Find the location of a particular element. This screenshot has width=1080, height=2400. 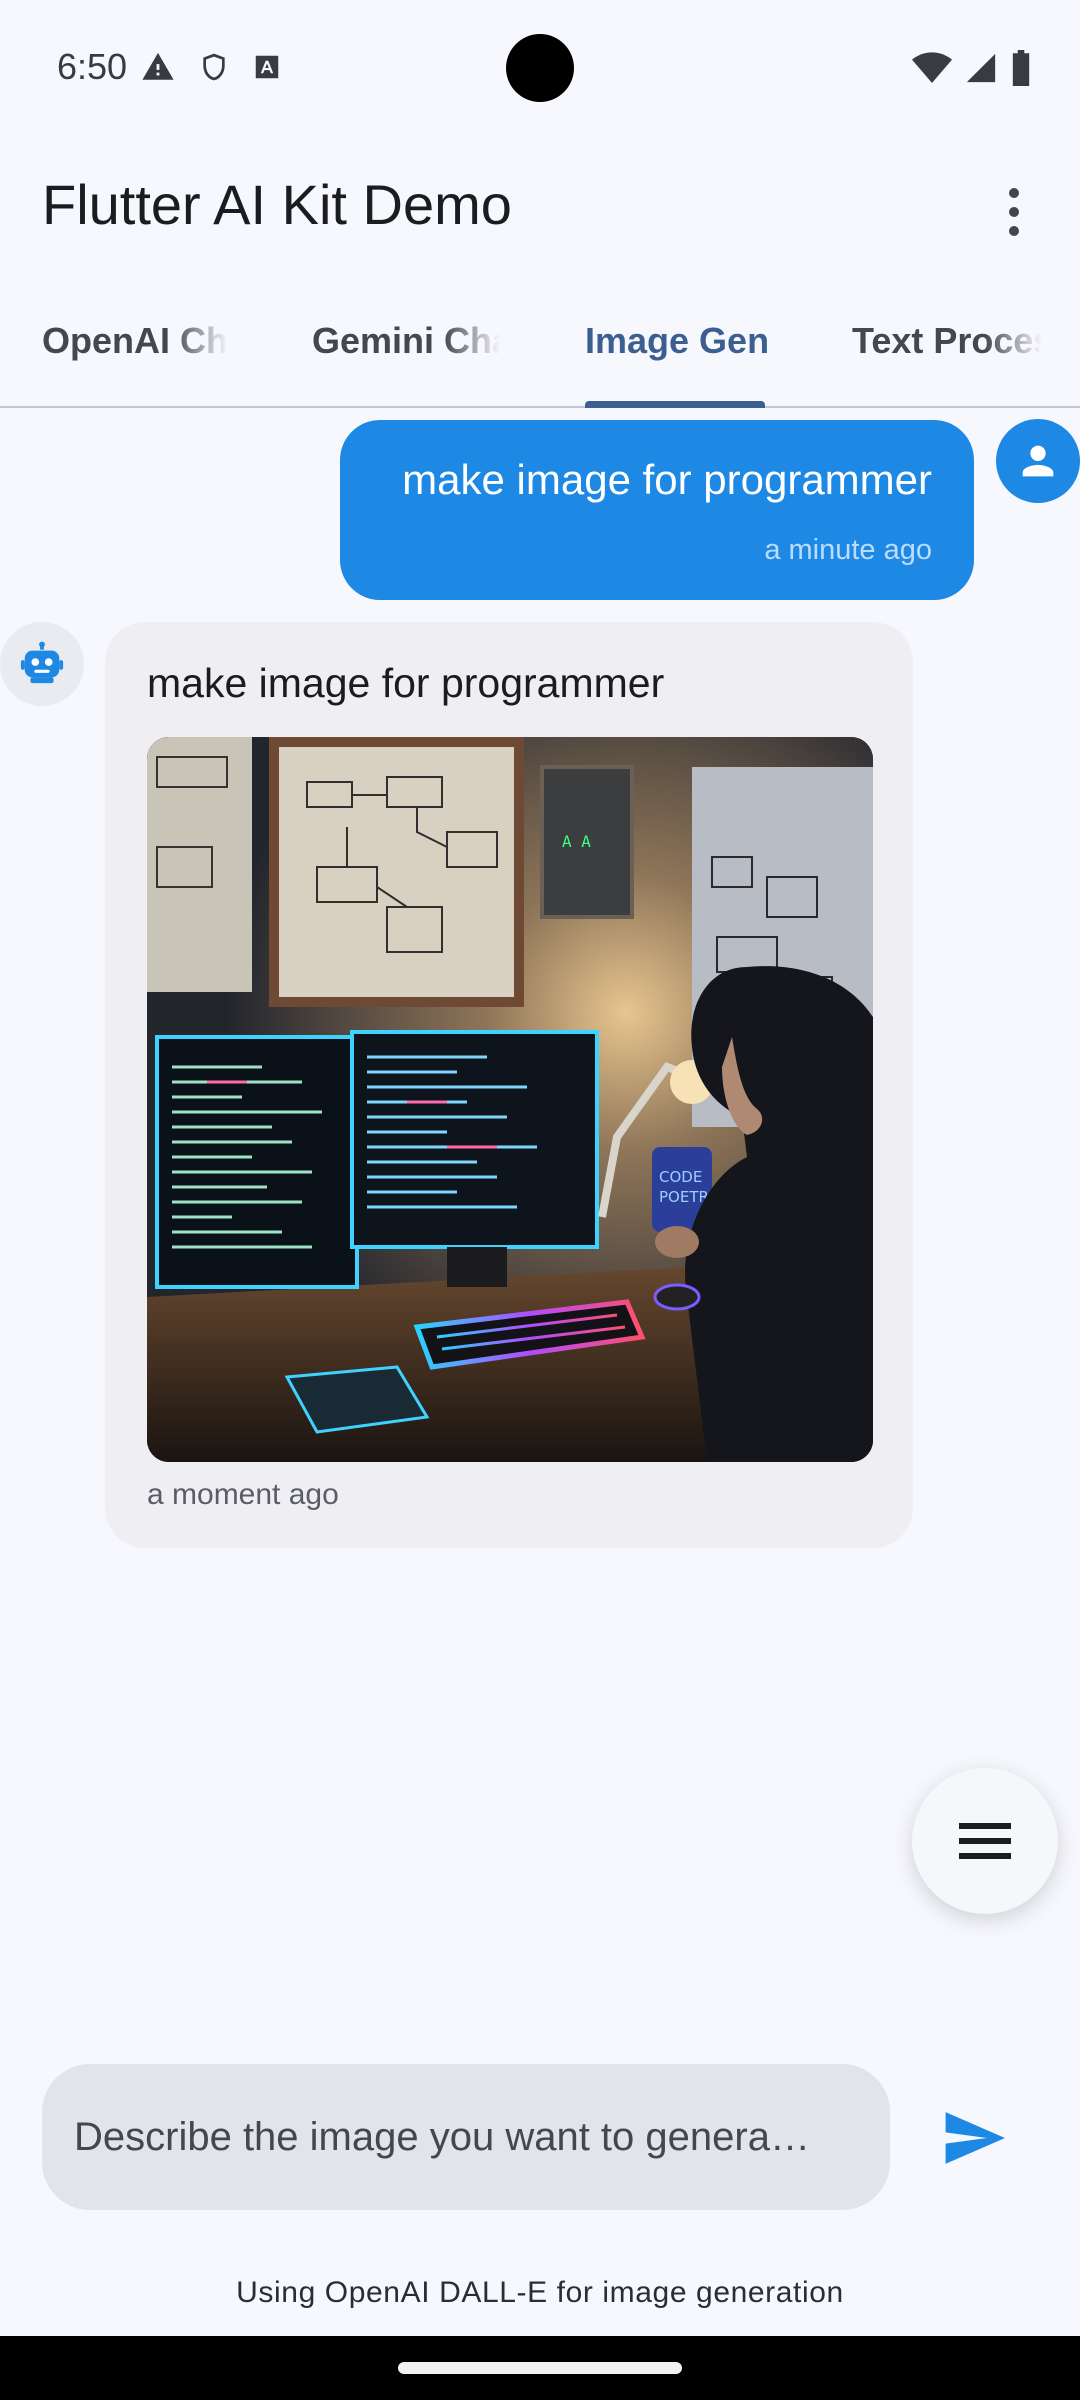

user-message-text: make image for programmer is located at coordinates (667, 479).